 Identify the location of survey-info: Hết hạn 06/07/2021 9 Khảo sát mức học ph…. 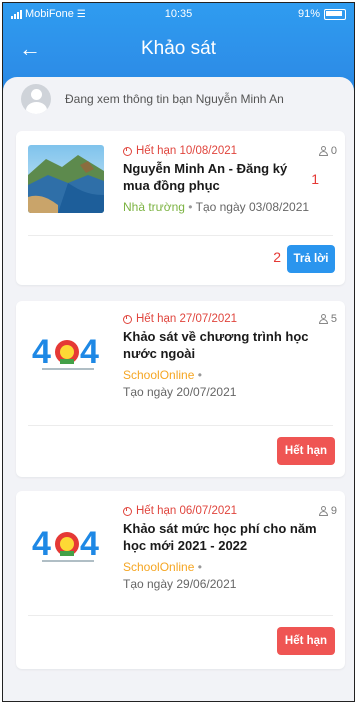
(230, 549).